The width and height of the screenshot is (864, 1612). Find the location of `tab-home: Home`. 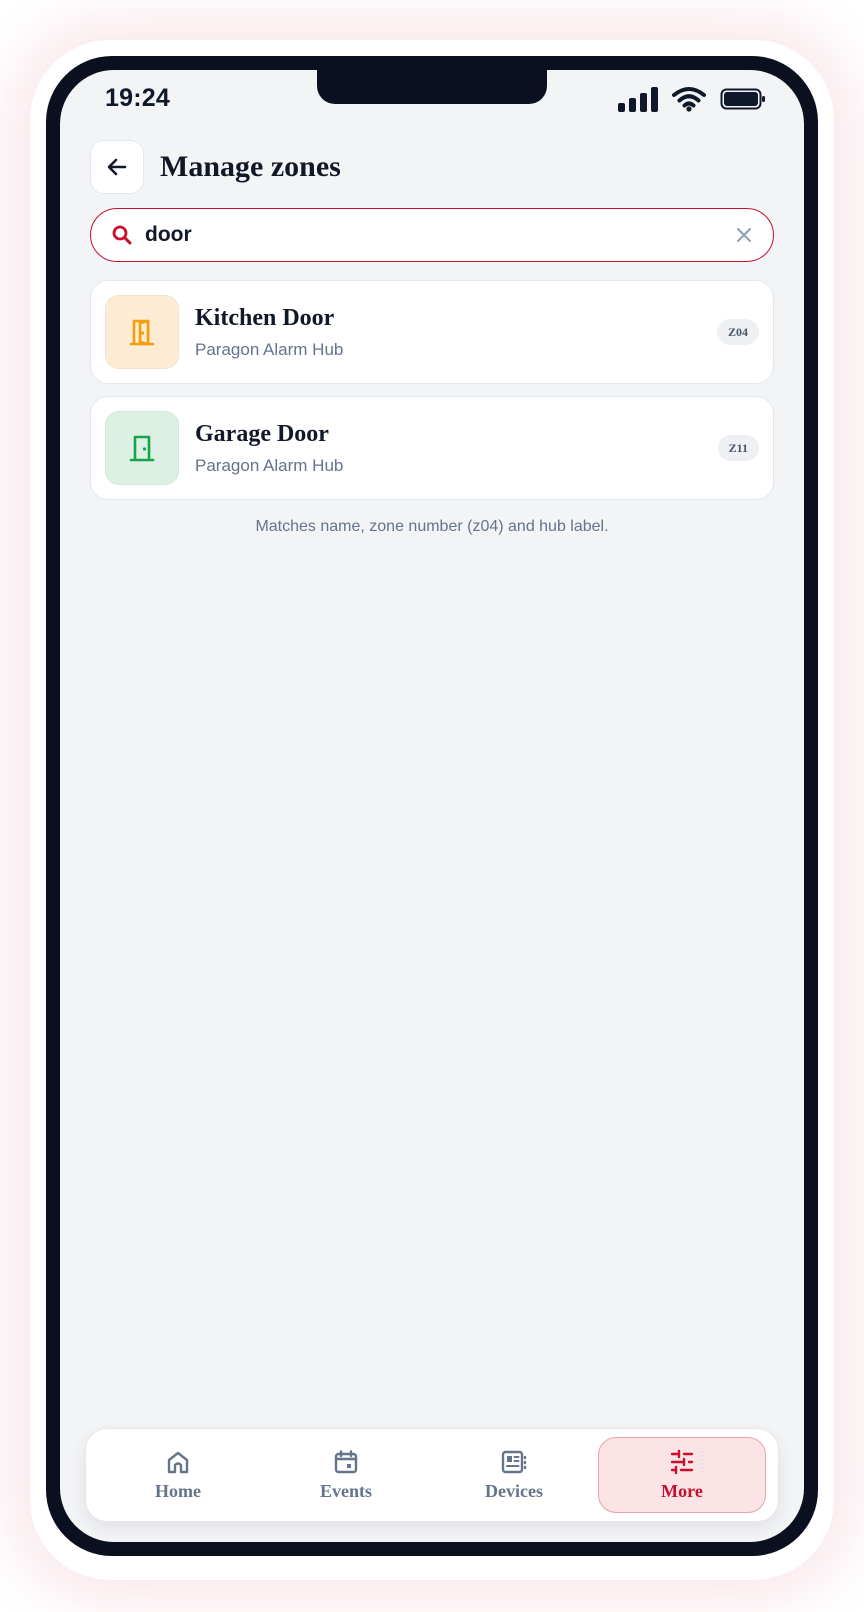

tab-home: Home is located at coordinates (178, 1475).